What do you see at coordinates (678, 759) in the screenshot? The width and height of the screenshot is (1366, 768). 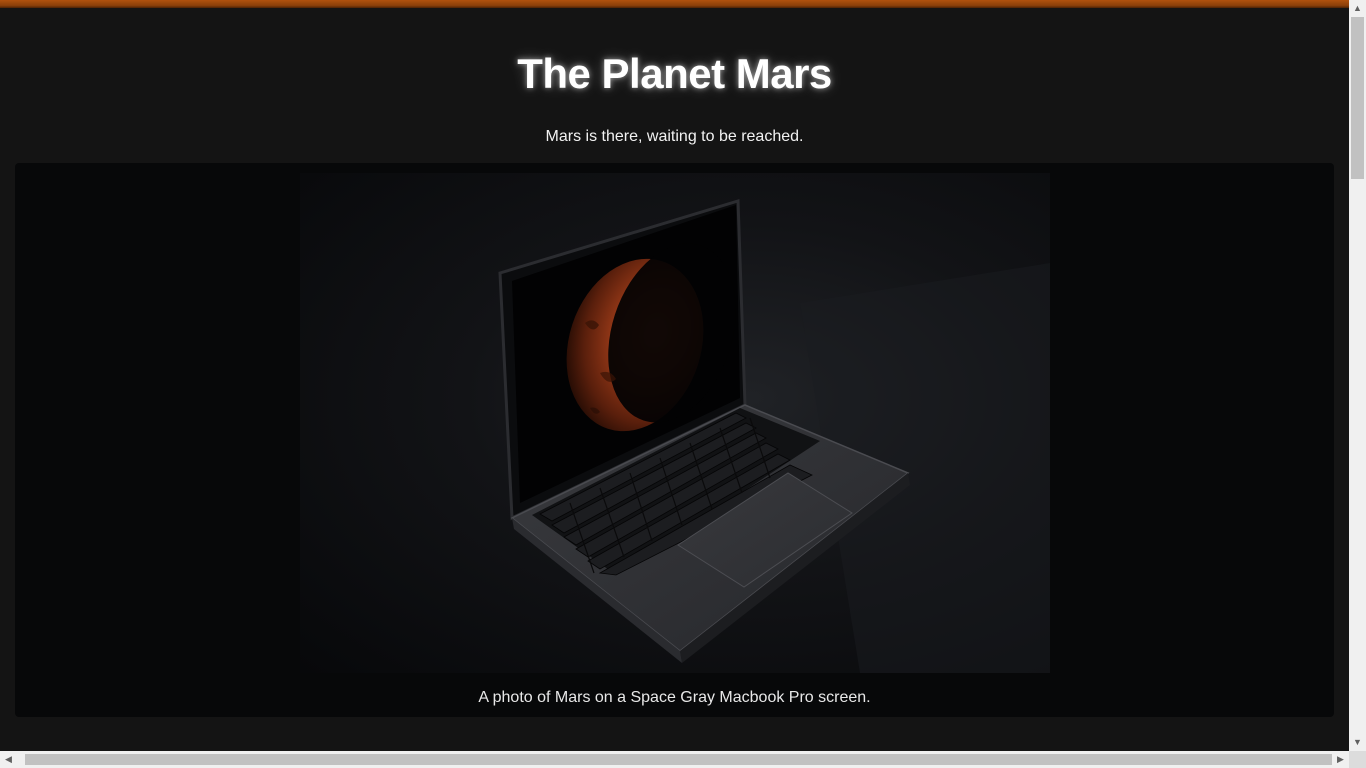 I see `horizontal-scroll-thumb` at bounding box center [678, 759].